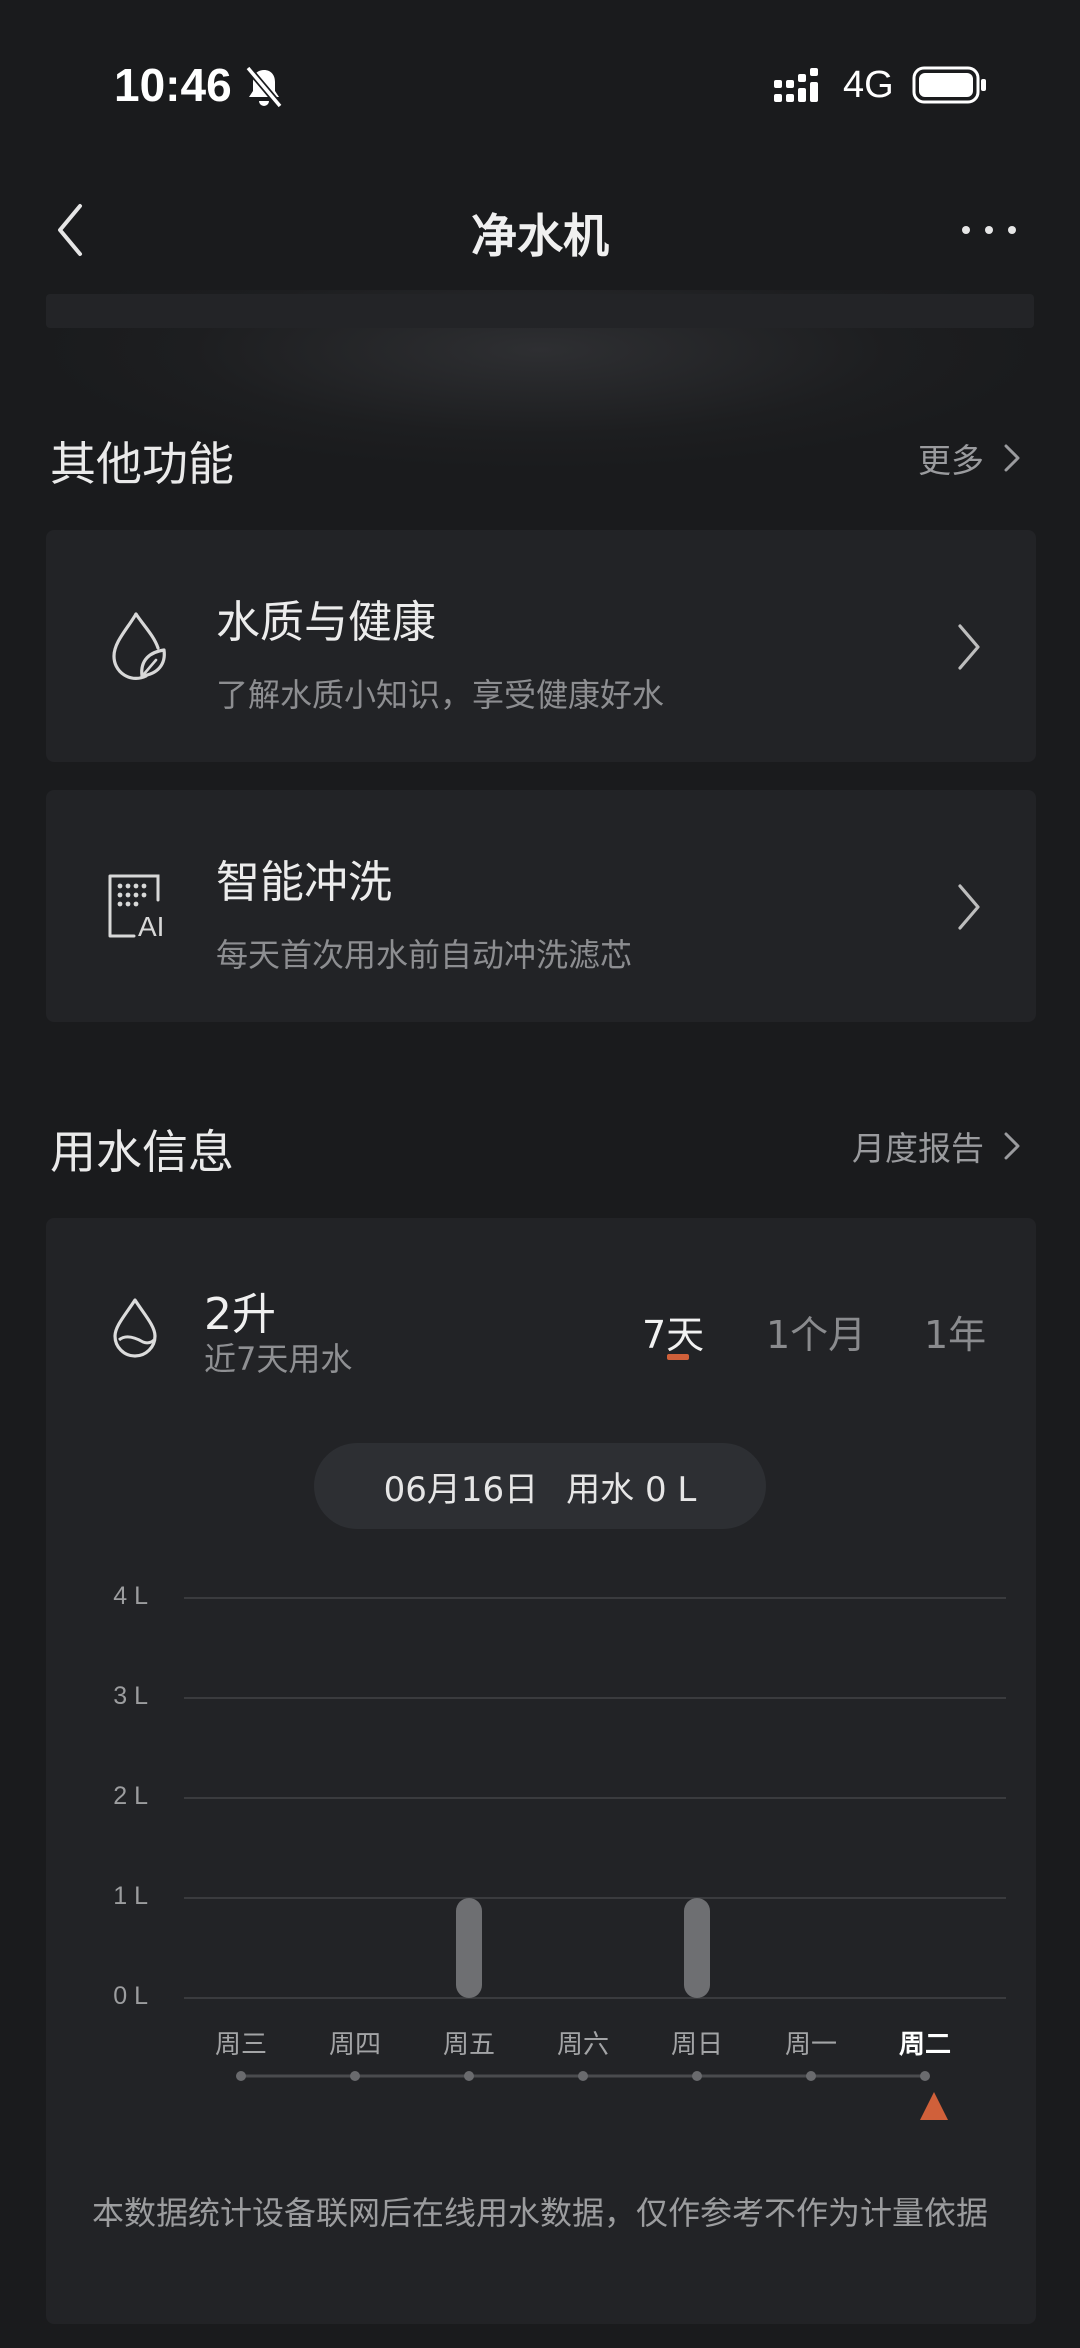 Image resolution: width=1080 pixels, height=2348 pixels. Describe the element at coordinates (811, 2042) in the screenshot. I see `x-tick-label: 周一` at that location.